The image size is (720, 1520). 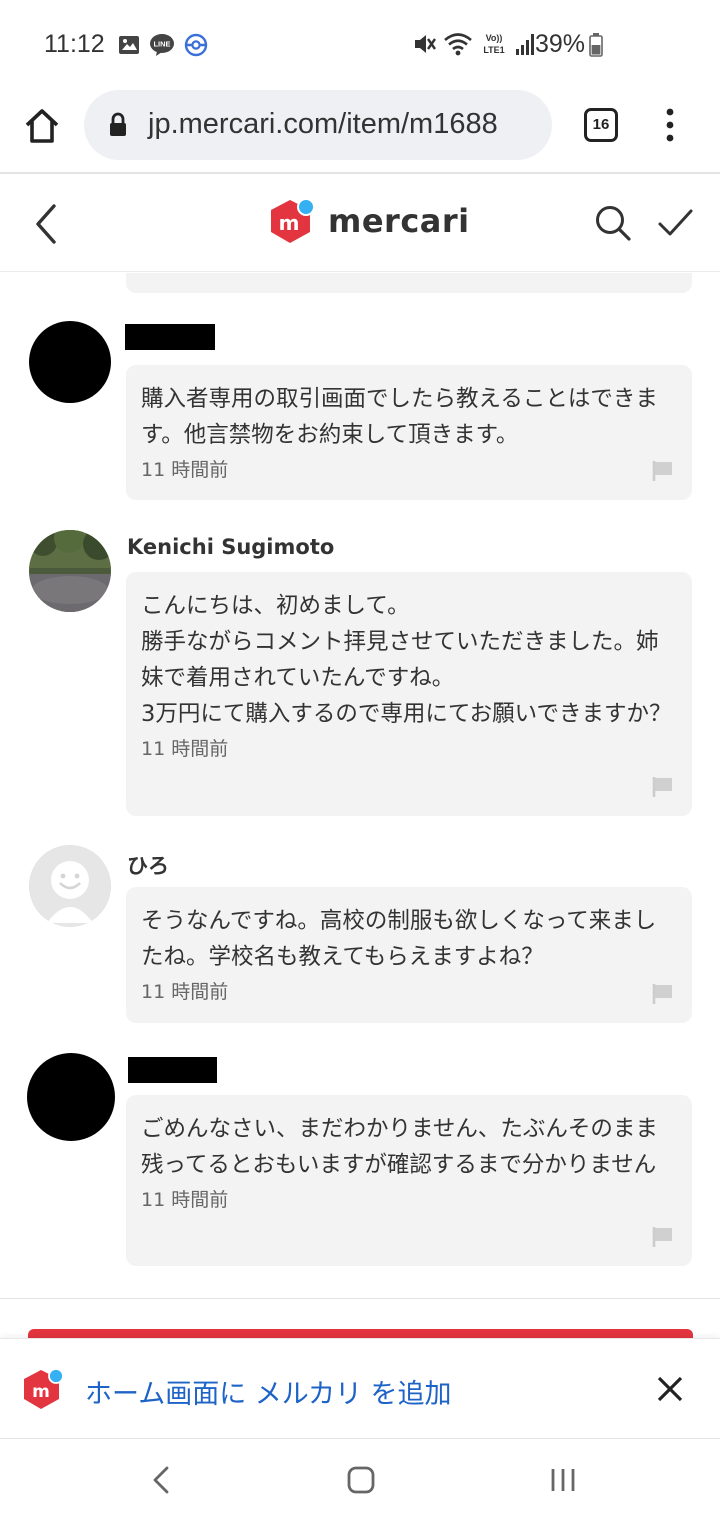 I want to click on comment-text: 購入者専用の取引画面でしたら教えることはできます。他言禁物をお約束して頂きます。, so click(x=399, y=417).